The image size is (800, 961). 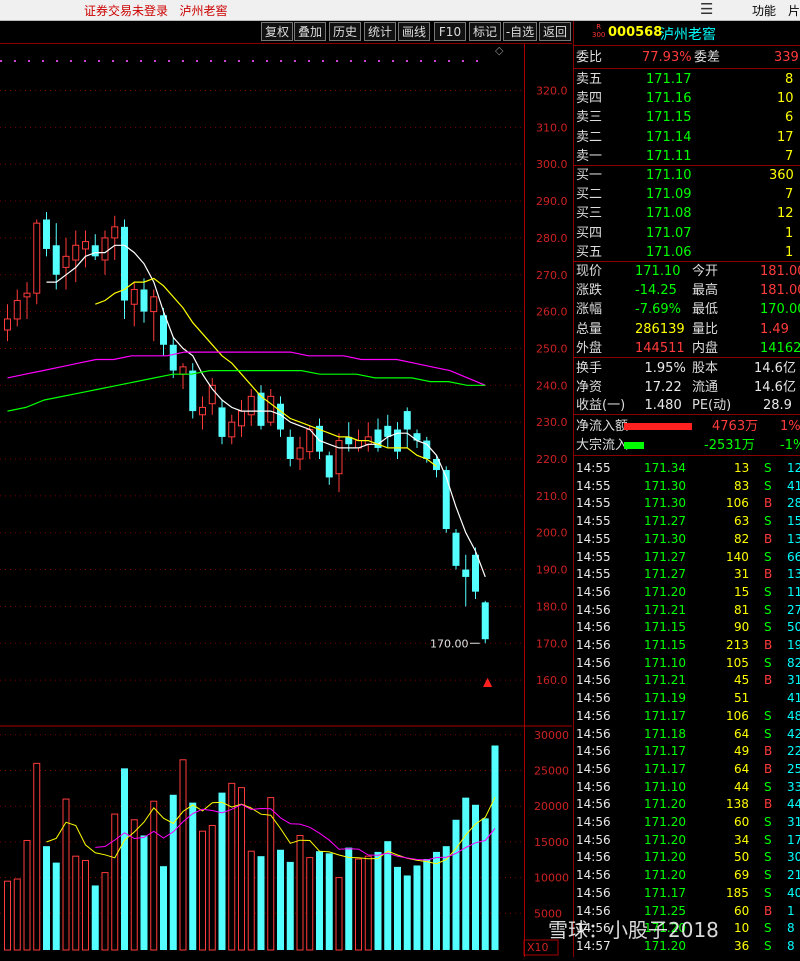 What do you see at coordinates (602, 426) in the screenshot?
I see `fund-flow-label: 净流入额` at bounding box center [602, 426].